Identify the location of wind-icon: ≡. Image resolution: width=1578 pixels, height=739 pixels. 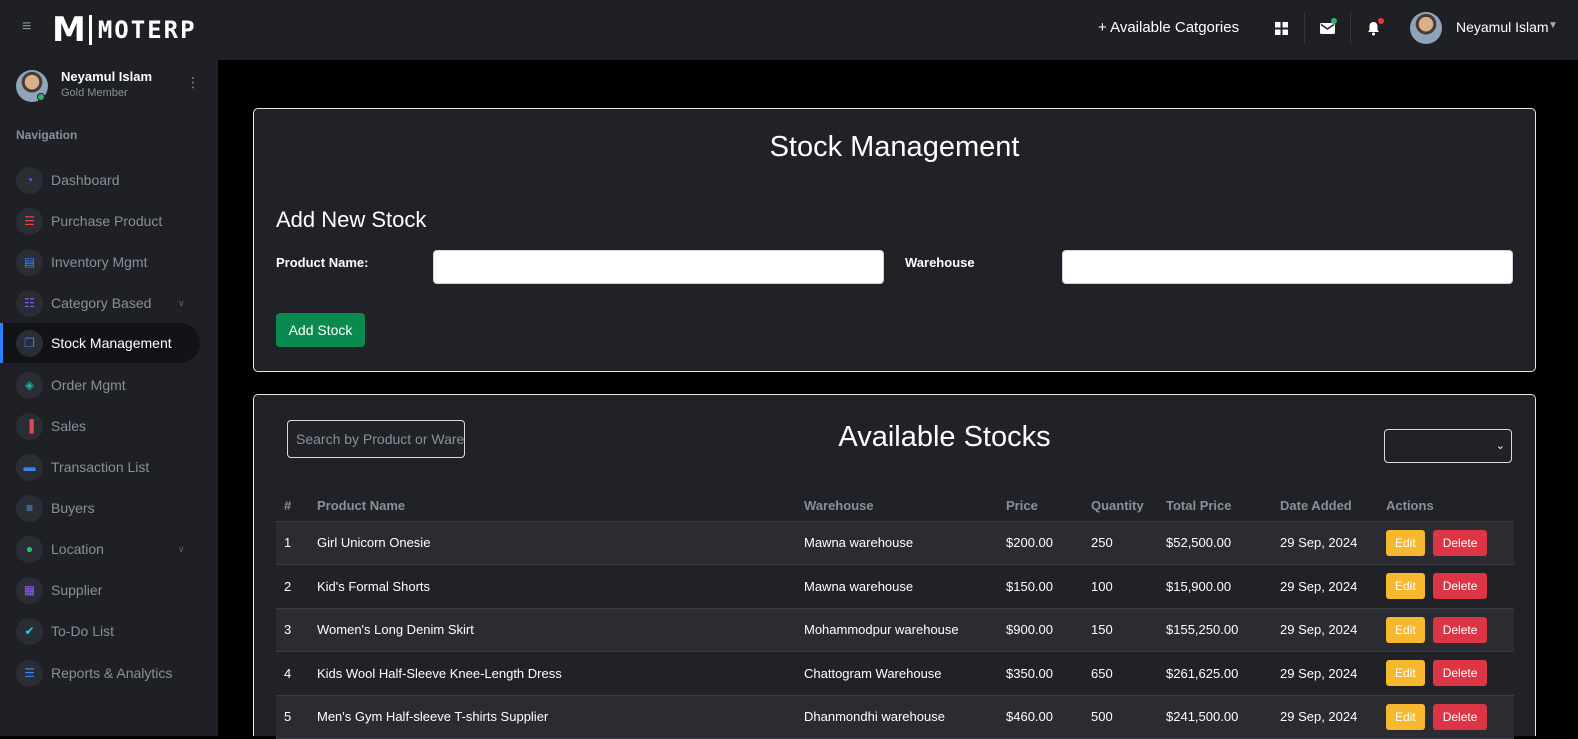
(29, 508).